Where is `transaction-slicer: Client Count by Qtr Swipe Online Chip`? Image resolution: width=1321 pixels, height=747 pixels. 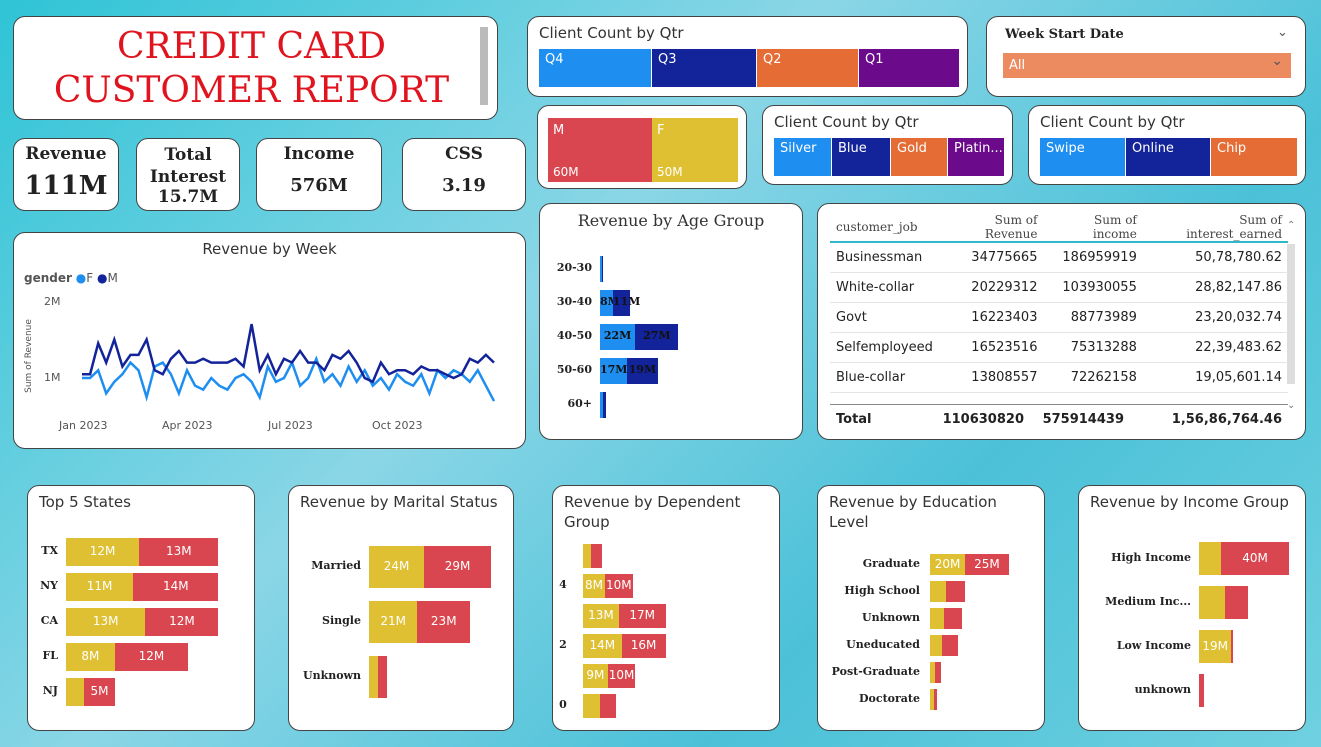 transaction-slicer: Client Count by Qtr Swipe Online Chip is located at coordinates (1167, 145).